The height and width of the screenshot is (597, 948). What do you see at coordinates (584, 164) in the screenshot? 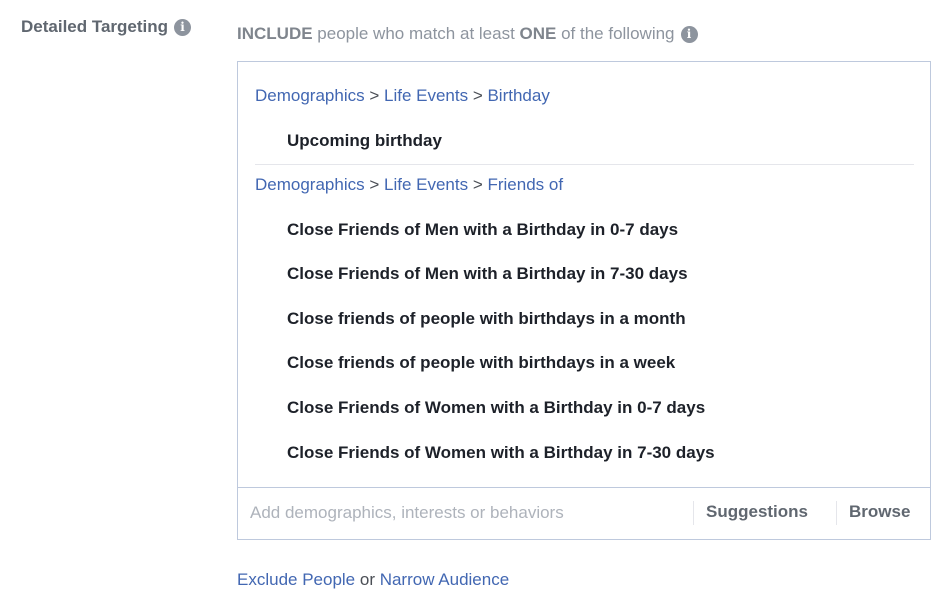
I see `divider` at bounding box center [584, 164].